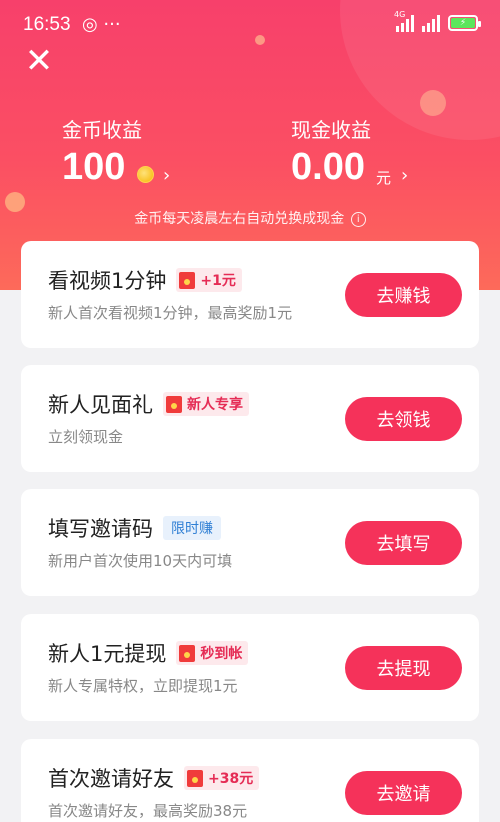 This screenshot has height=822, width=500. Describe the element at coordinates (221, 654) in the screenshot. I see `task-badge-text: 秒到帐` at that location.